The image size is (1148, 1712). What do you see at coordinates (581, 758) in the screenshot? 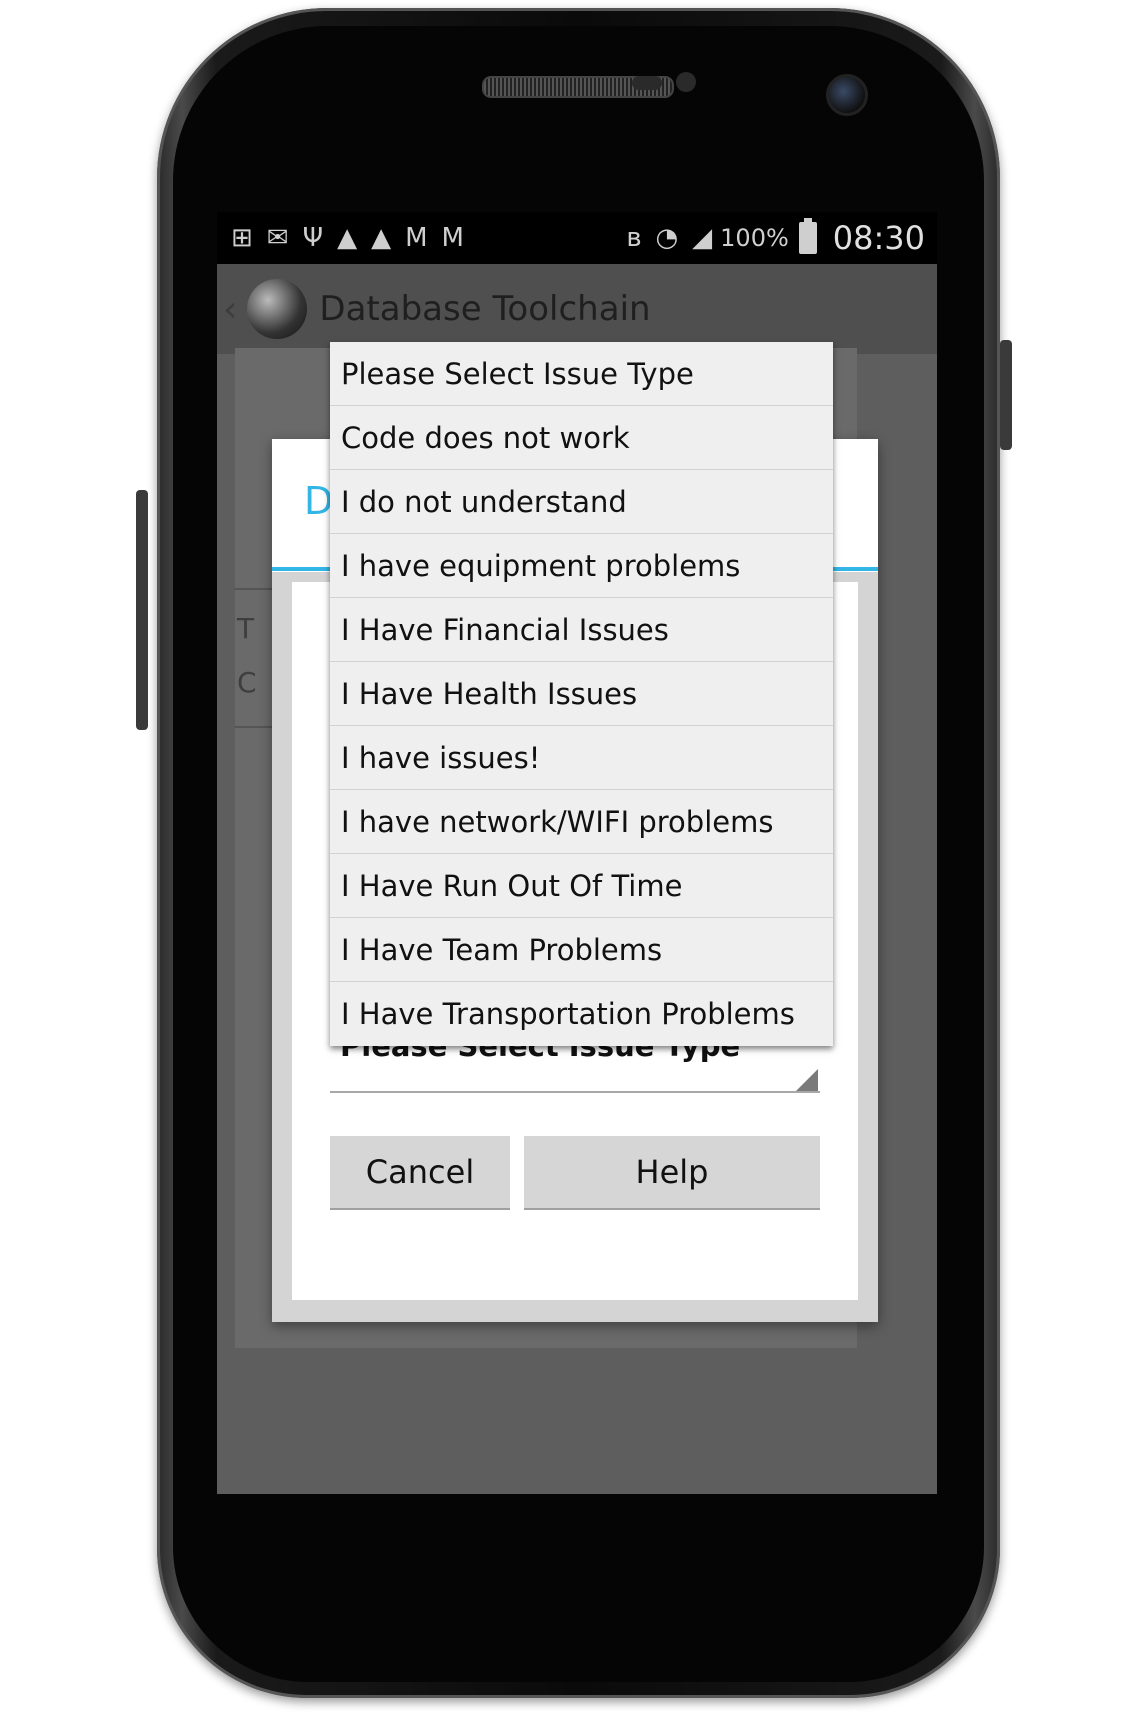
I see `dropdown-option: I have issues!` at bounding box center [581, 758].